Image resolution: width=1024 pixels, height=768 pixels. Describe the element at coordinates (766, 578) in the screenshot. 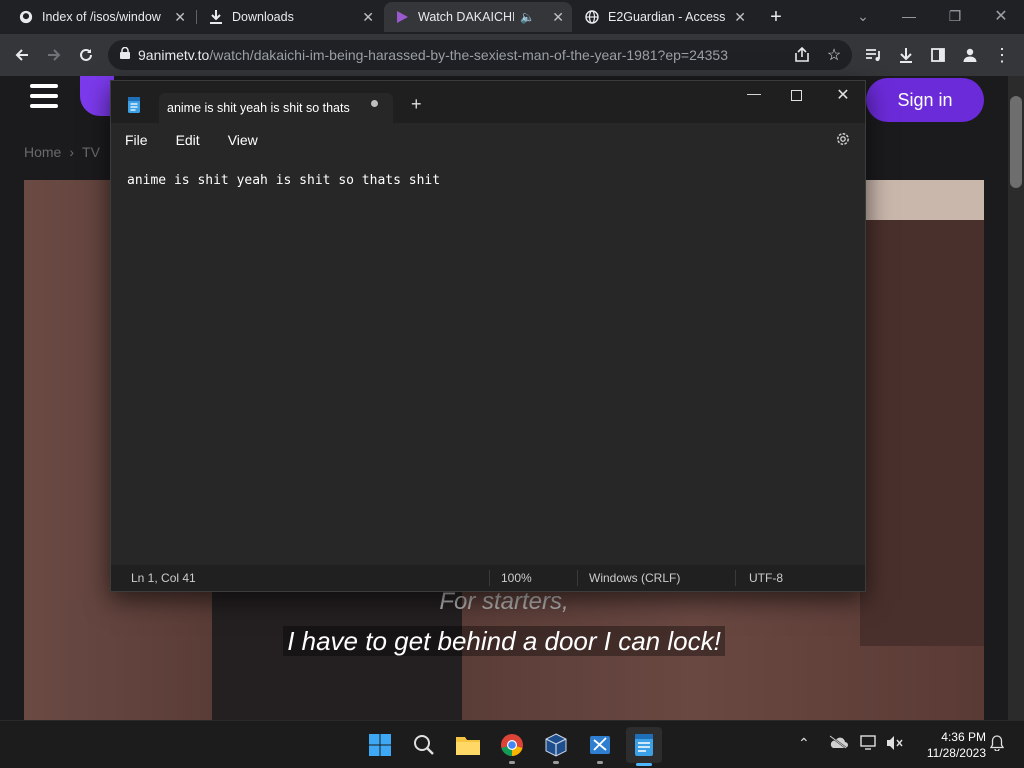

I see `status-encoding: UTF-8` at that location.